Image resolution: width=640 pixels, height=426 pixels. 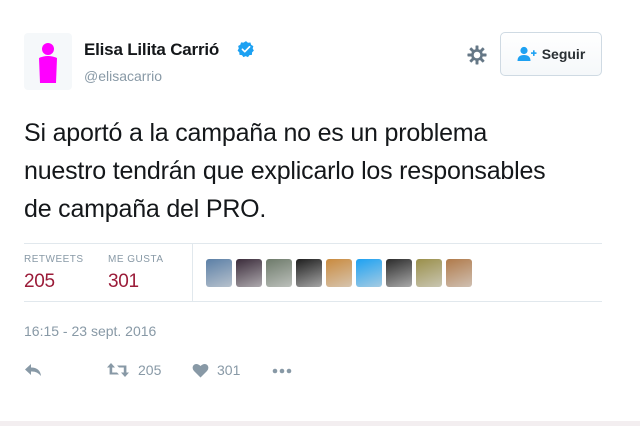 What do you see at coordinates (118, 370) in the screenshot?
I see `retweet-icon` at bounding box center [118, 370].